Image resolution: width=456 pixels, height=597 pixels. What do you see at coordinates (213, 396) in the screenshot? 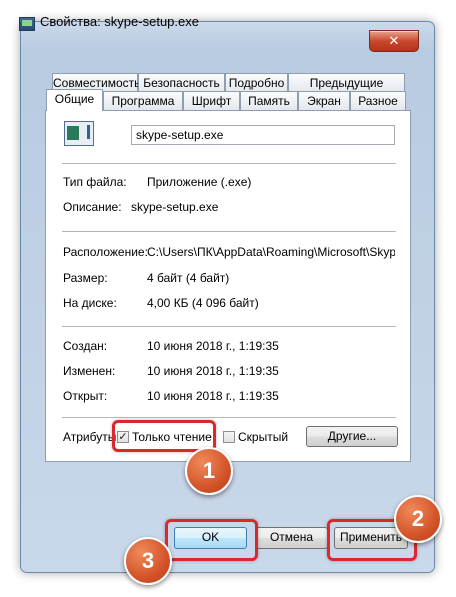
I see `opened-value: 10 июня 2018 г., 1:19:35` at bounding box center [213, 396].